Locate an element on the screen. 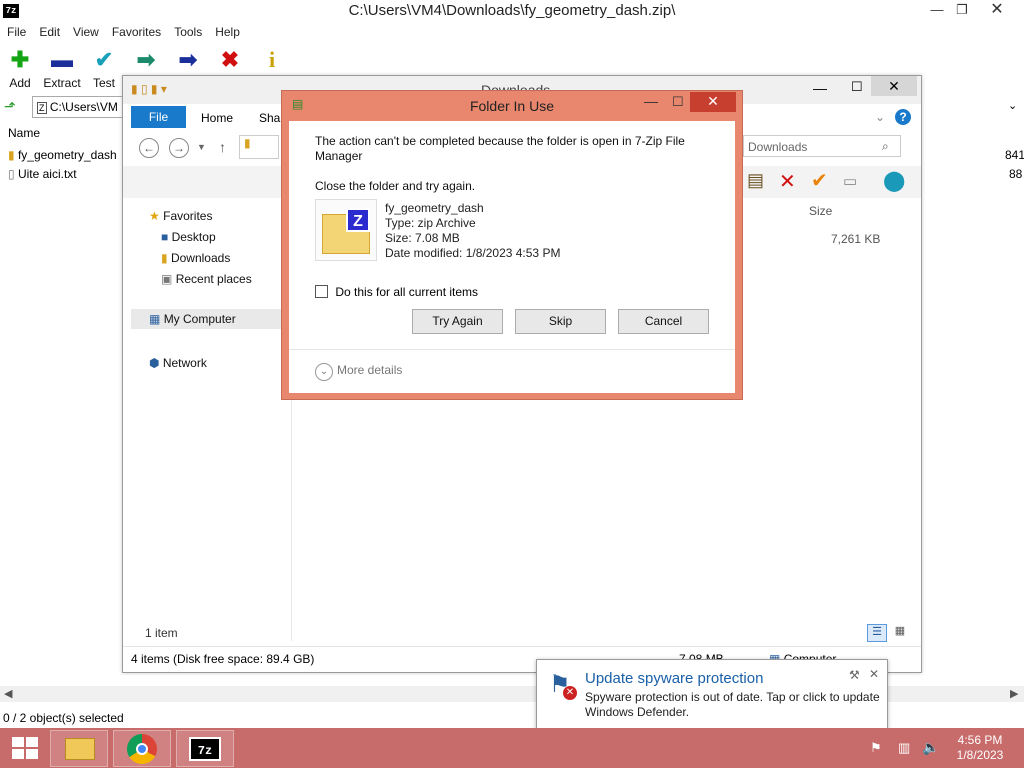 This screenshot has width=1024, height=768. column-name: Name is located at coordinates (24, 133).